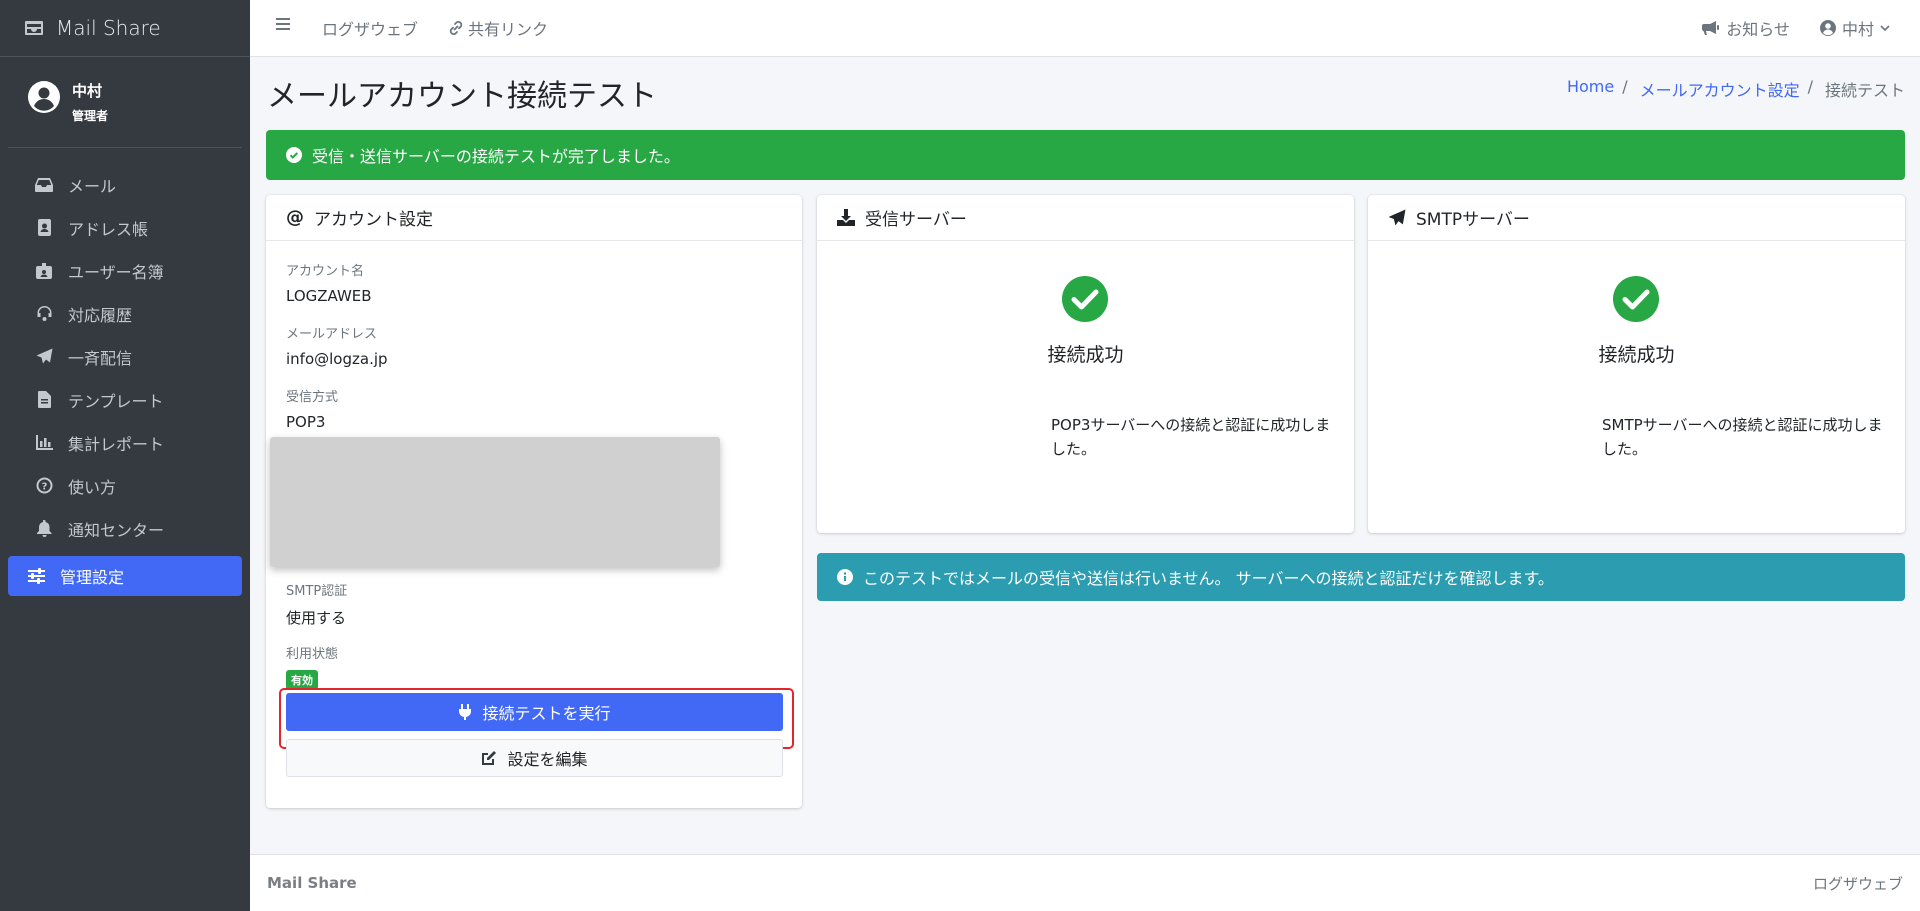 The height and width of the screenshot is (911, 1920). I want to click on nav-link-shared-links: 共有リンク, so click(498, 28).